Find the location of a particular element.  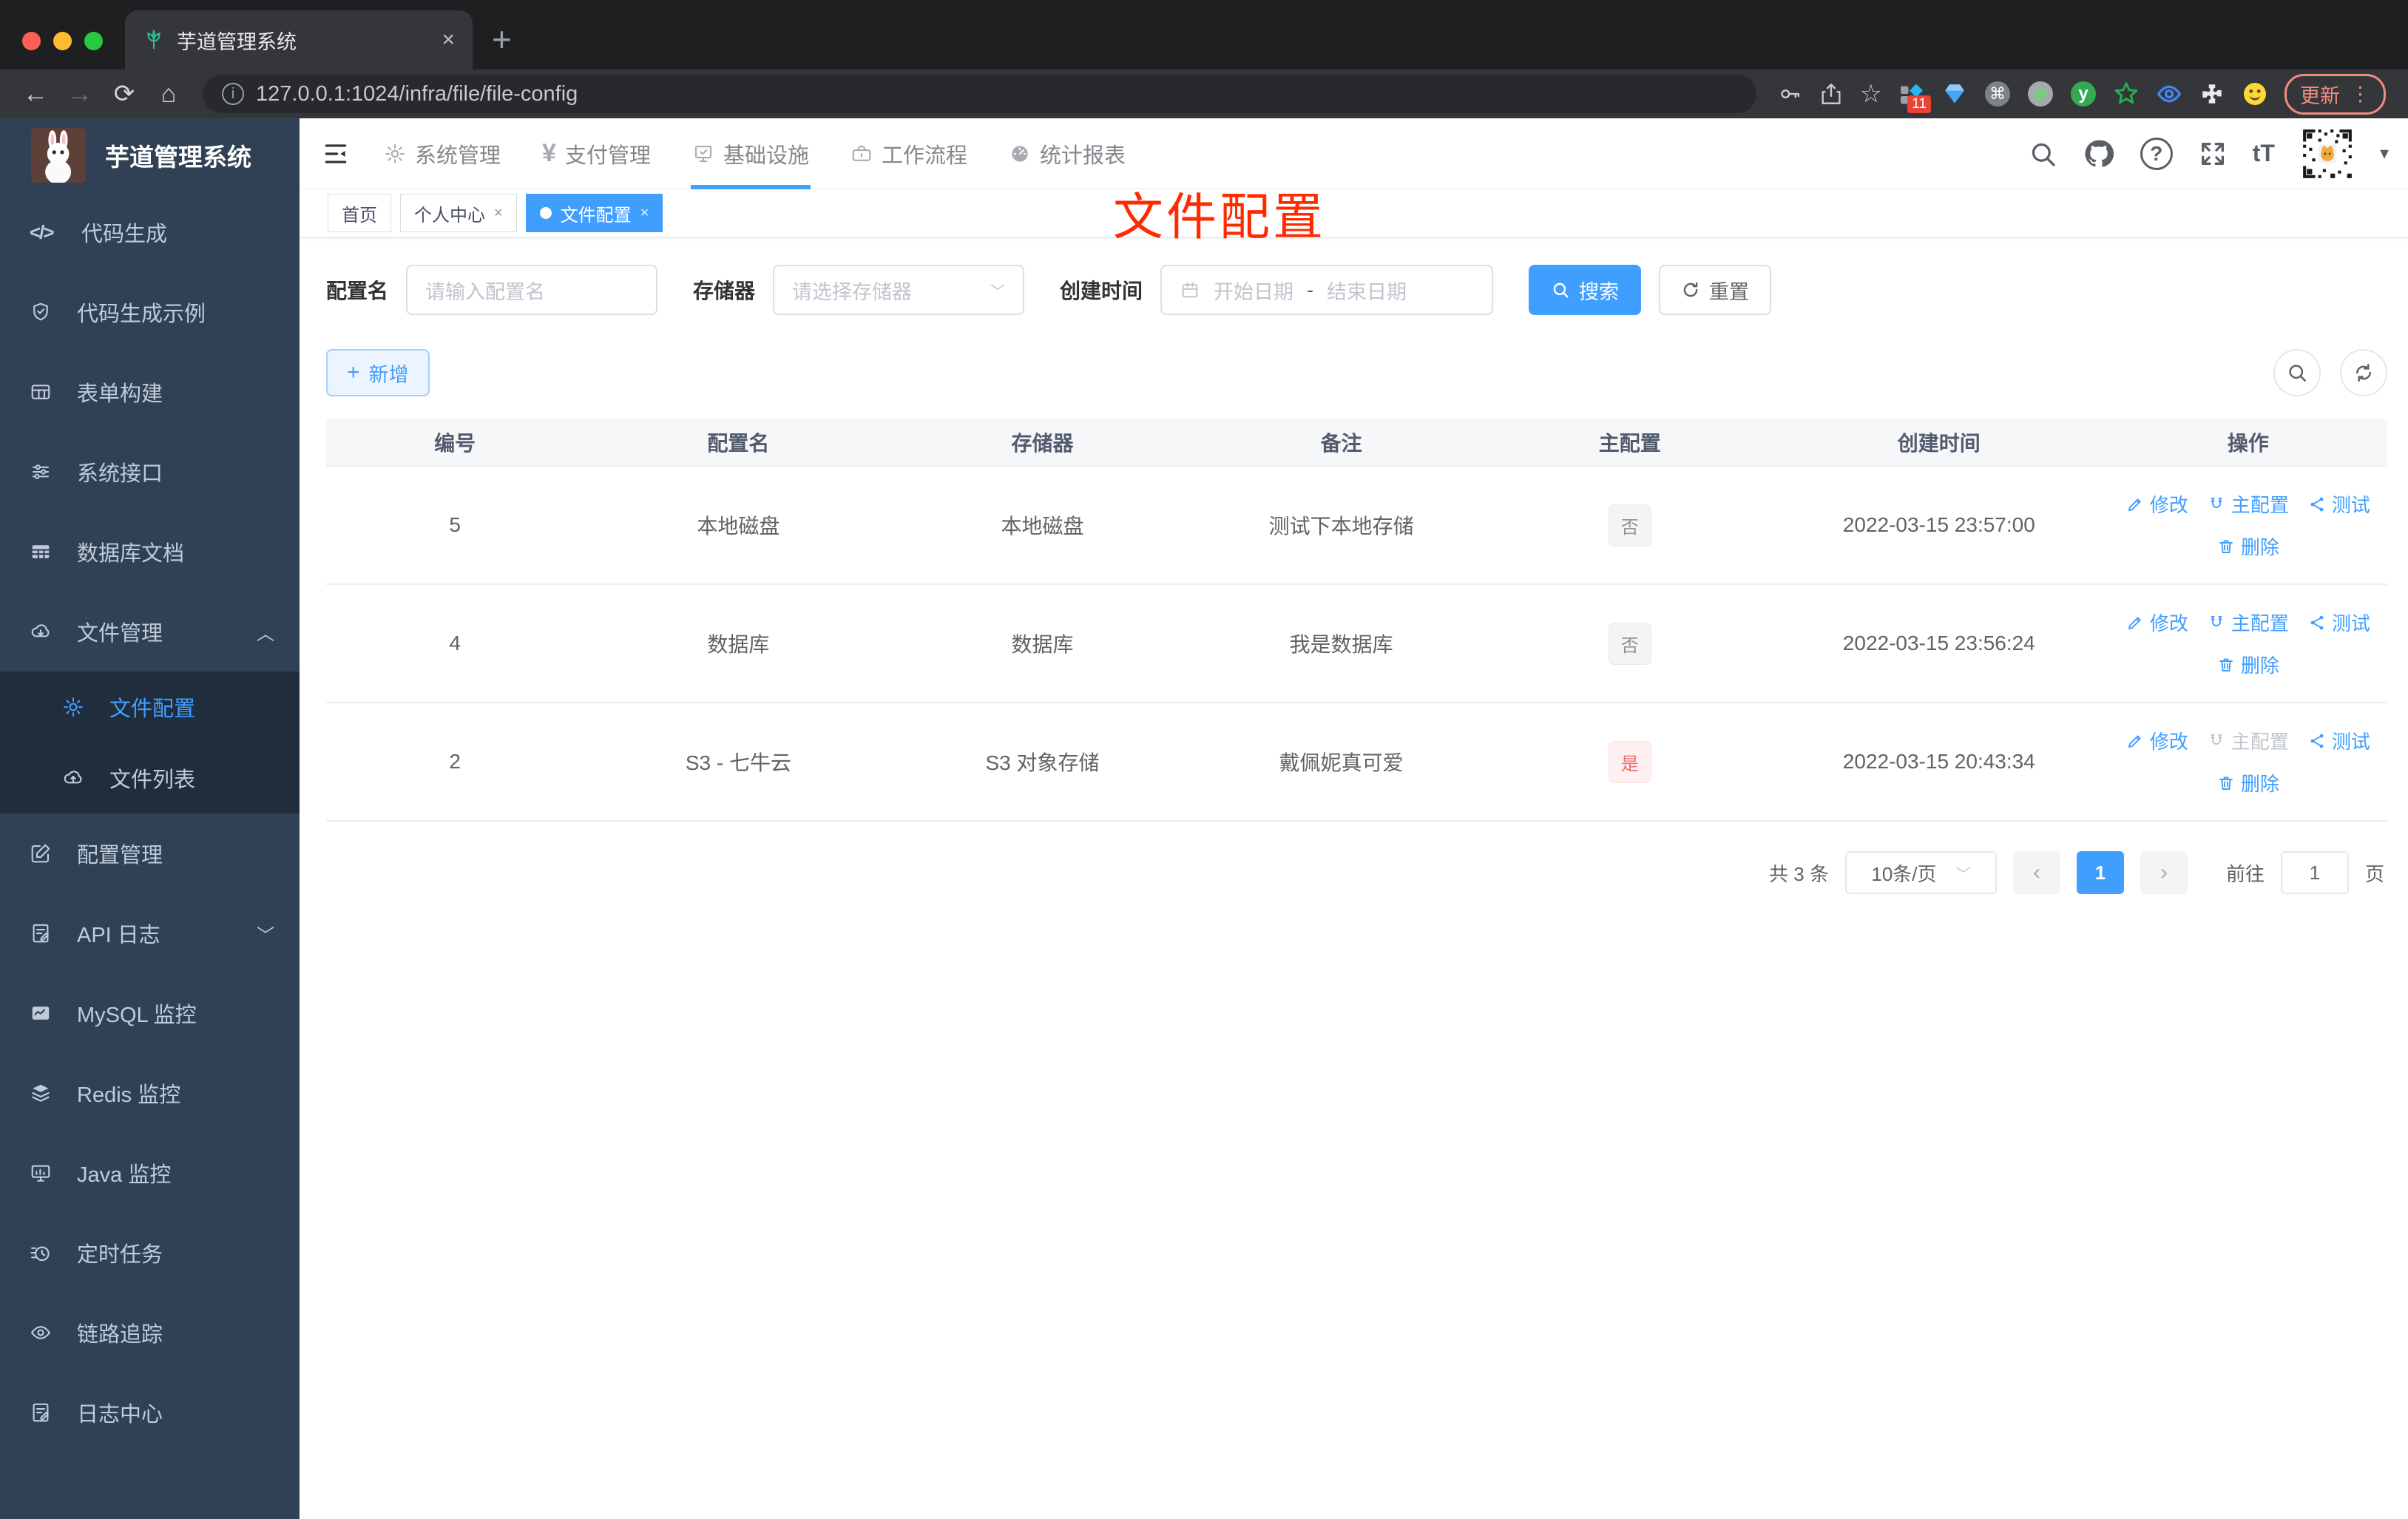

share-icon is located at coordinates (1831, 93).